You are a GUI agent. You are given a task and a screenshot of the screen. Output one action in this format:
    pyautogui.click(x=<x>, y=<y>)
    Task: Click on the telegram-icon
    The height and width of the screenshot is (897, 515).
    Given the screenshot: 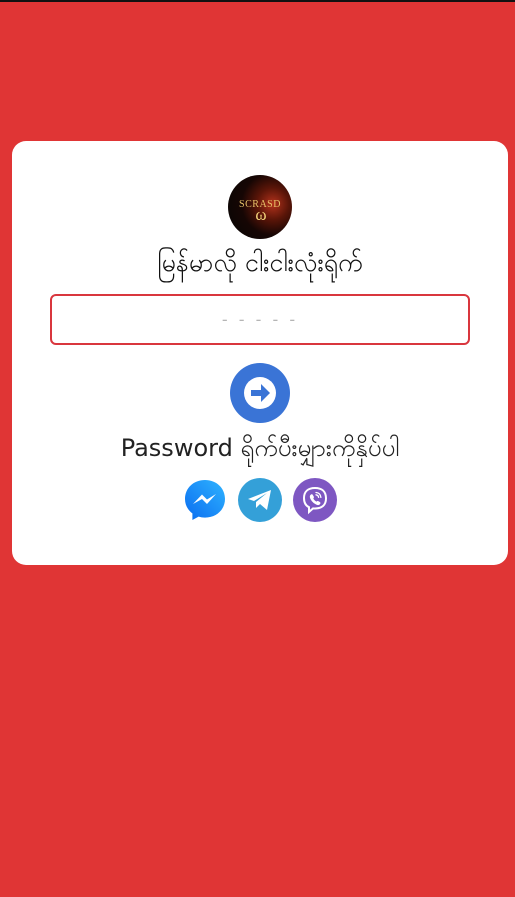 What is the action you would take?
    pyautogui.click(x=259, y=500)
    